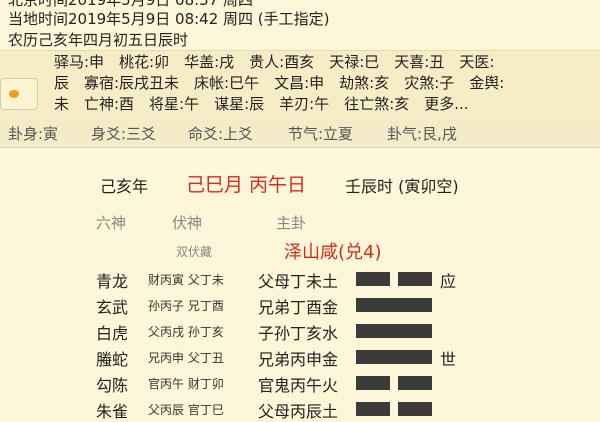 The height and width of the screenshot is (422, 600). I want to click on shensha-toggle-button, so click(19, 94).